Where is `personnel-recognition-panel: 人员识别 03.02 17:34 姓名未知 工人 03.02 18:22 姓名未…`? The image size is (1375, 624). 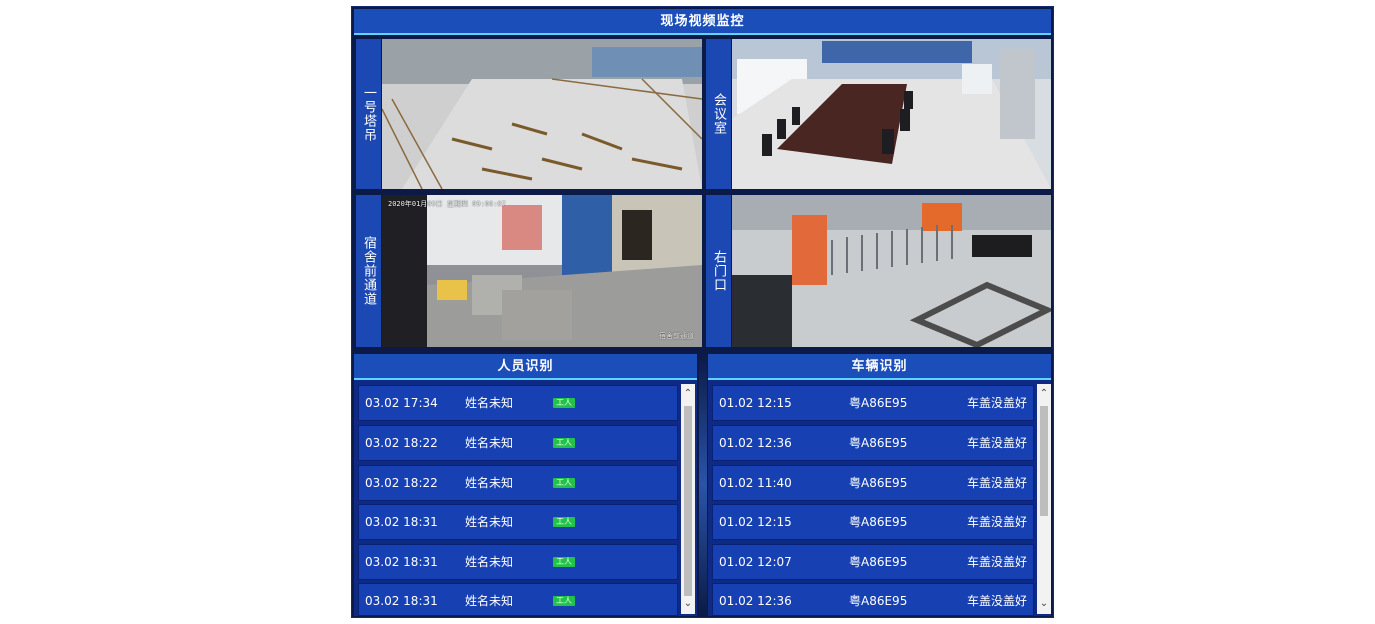 personnel-recognition-panel: 人员识别 03.02 17:34 姓名未知 工人 03.02 18:22 姓名未… is located at coordinates (525, 485).